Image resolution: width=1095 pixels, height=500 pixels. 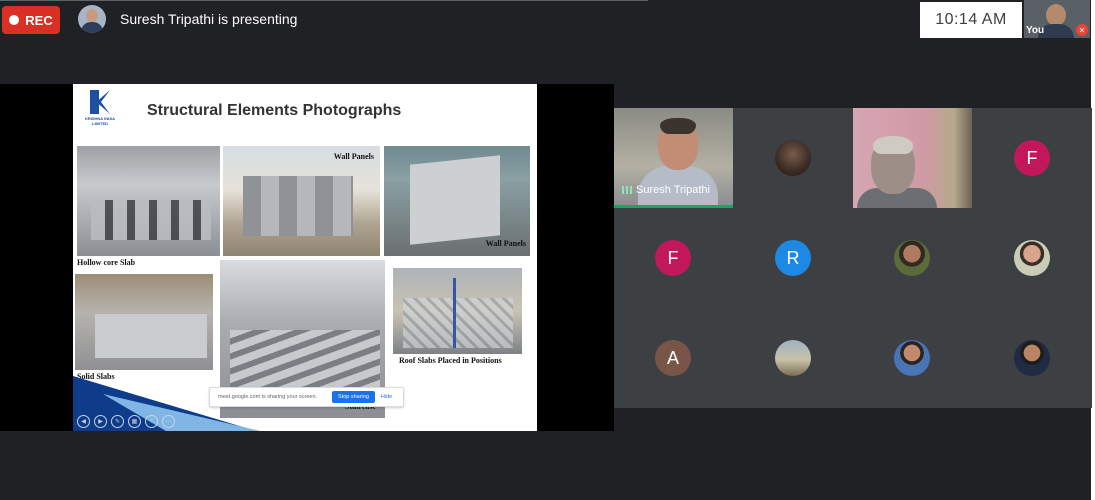 I want to click on stop-sharing-button: Stop sharing, so click(x=353, y=397).